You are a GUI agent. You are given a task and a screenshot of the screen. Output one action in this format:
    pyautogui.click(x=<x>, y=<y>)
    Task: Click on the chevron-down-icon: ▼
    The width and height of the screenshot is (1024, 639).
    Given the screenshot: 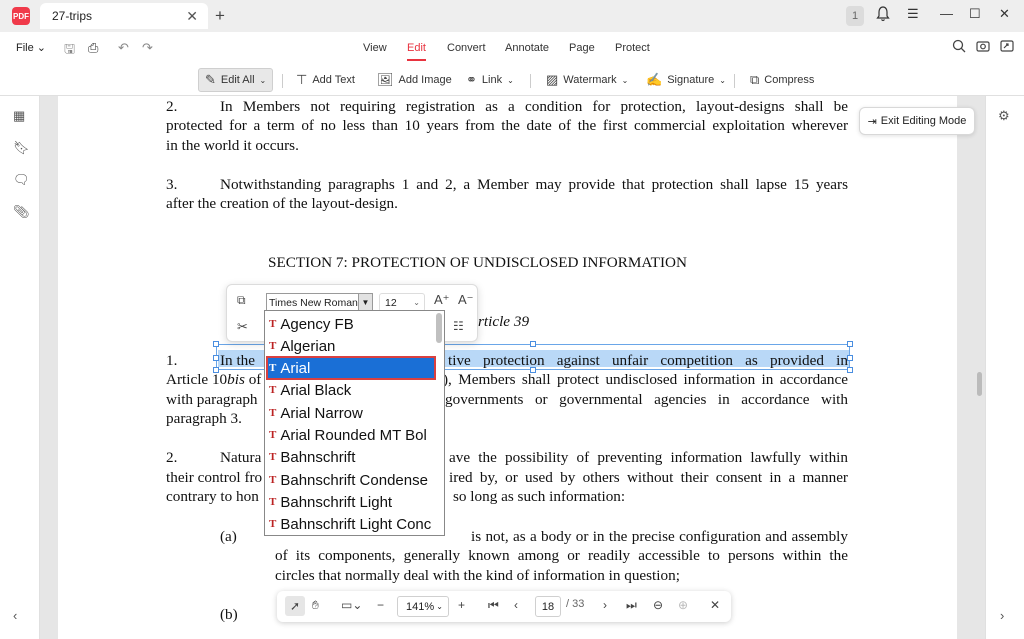 What is the action you would take?
    pyautogui.click(x=365, y=302)
    